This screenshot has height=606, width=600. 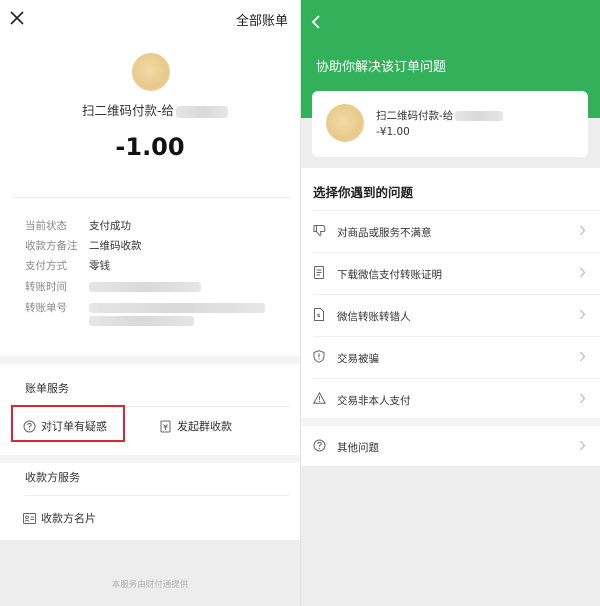 I want to click on detail-row-transfer-number: 转账单号, so click(x=145, y=307).